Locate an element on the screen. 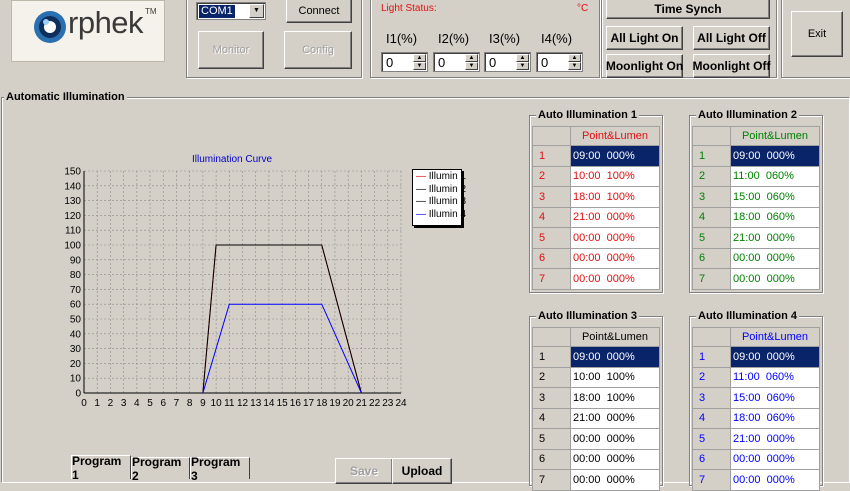 This screenshot has width=850, height=491. spinner-i2-value: 0 is located at coordinates (441, 62).